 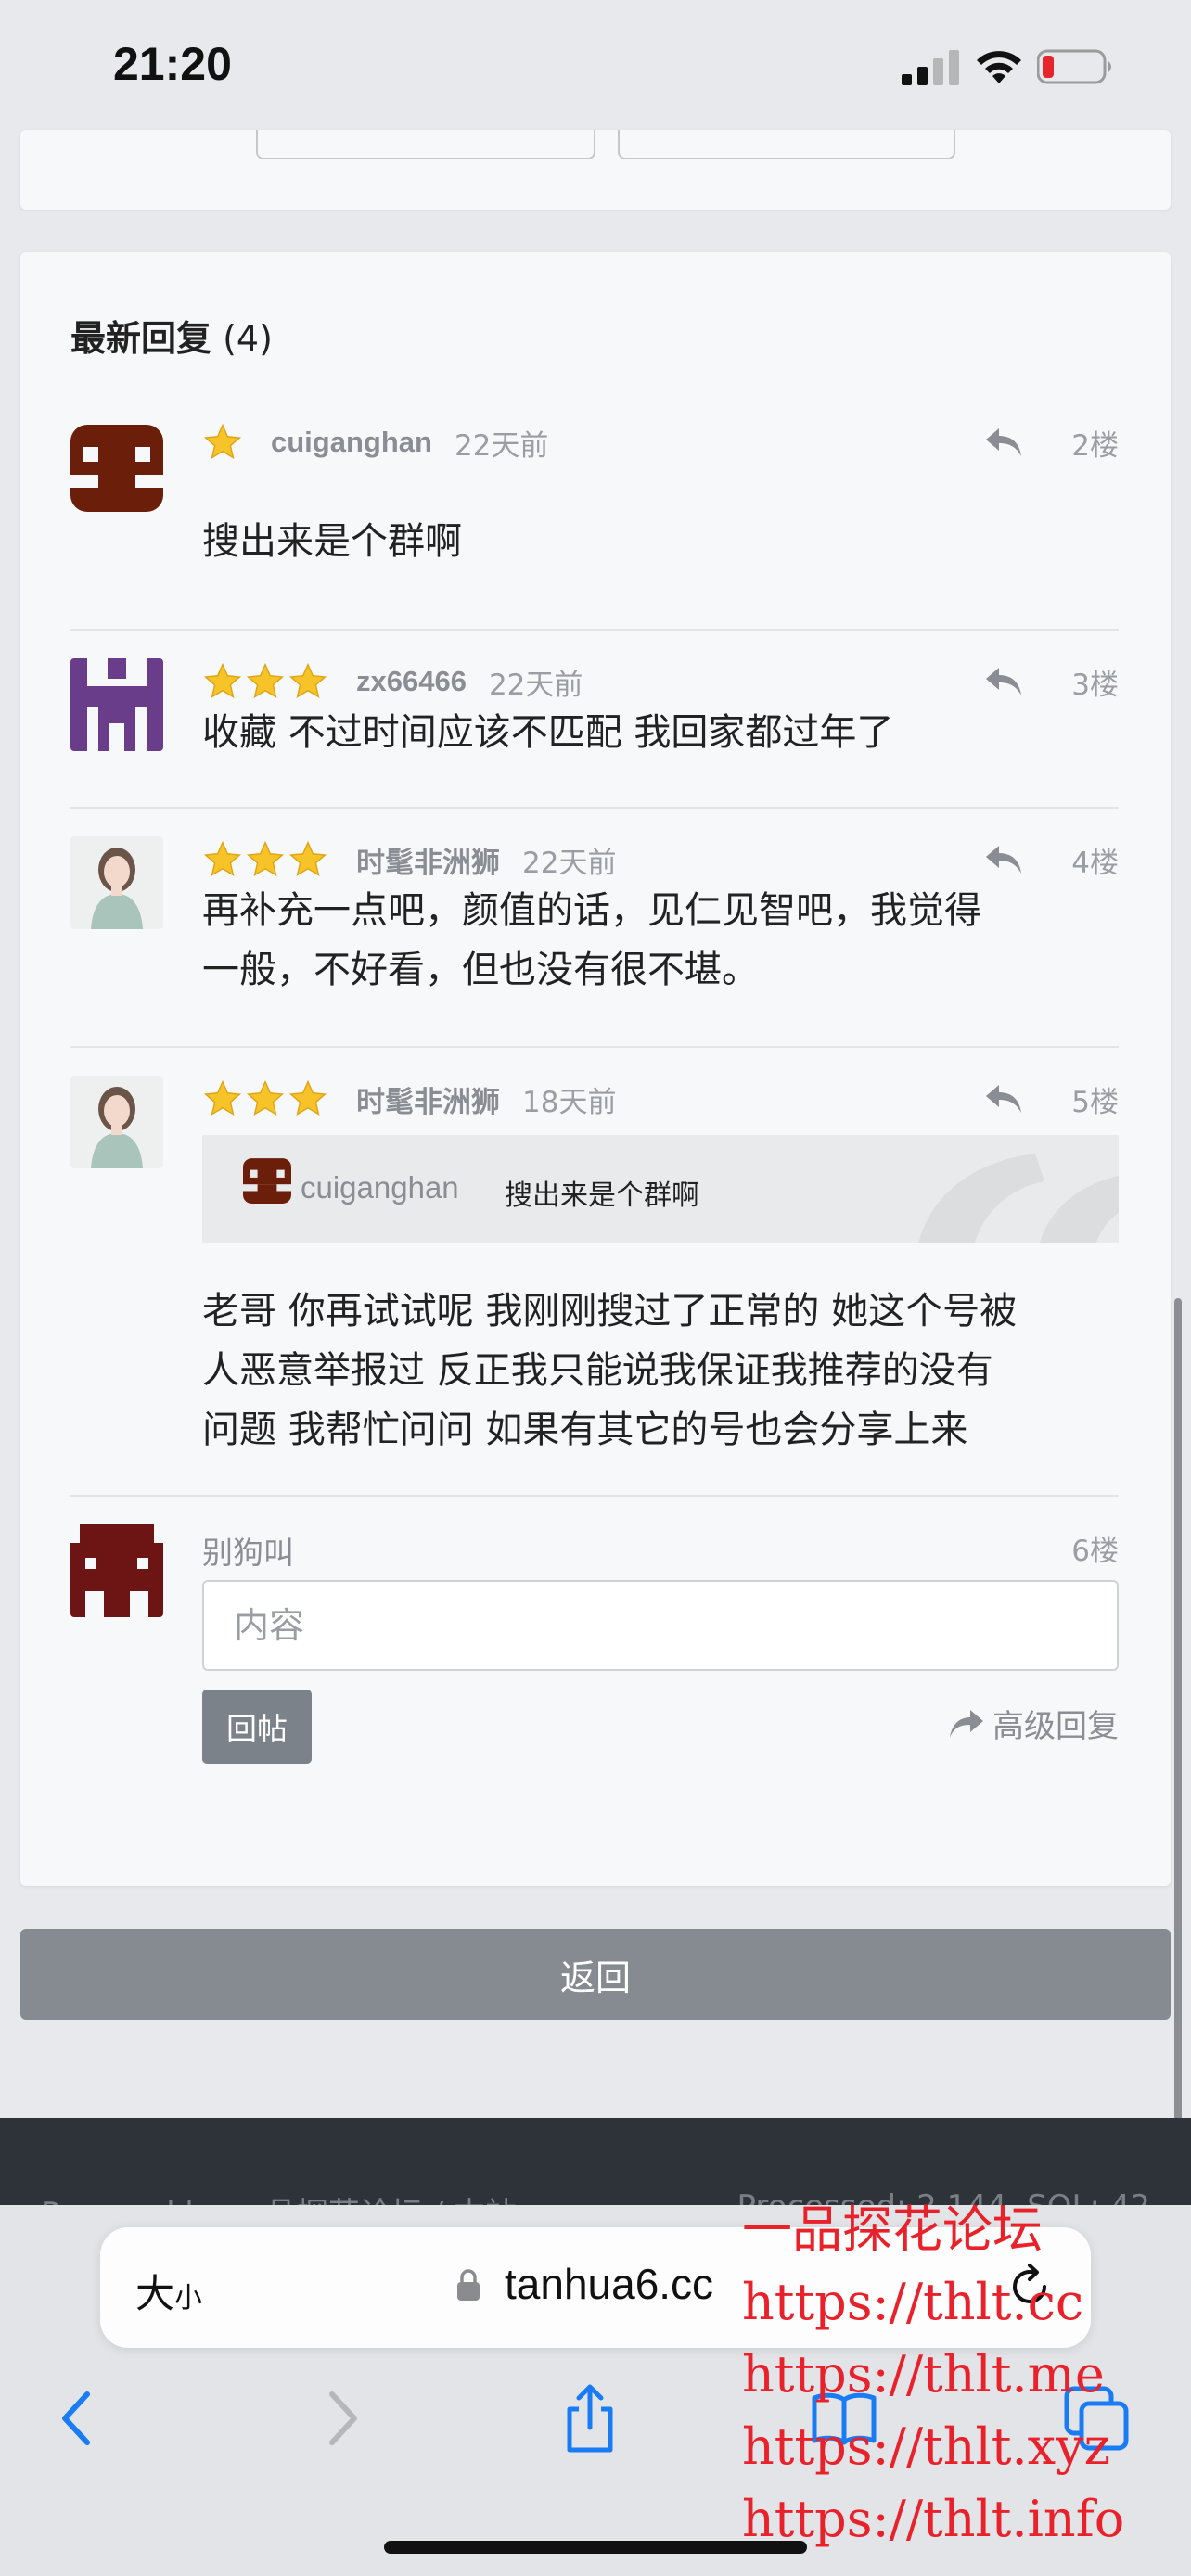 I want to click on content-line: 再补充一点吧，颜值的话，见仁见智吧，我觉得, so click(x=591, y=910).